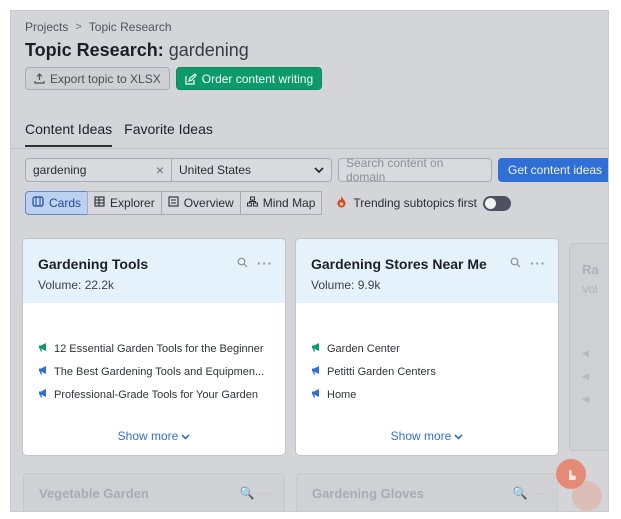 Image resolution: width=621 pixels, height=519 pixels. Describe the element at coordinates (78, 27) in the screenshot. I see `chevron-right-icon: >` at that location.